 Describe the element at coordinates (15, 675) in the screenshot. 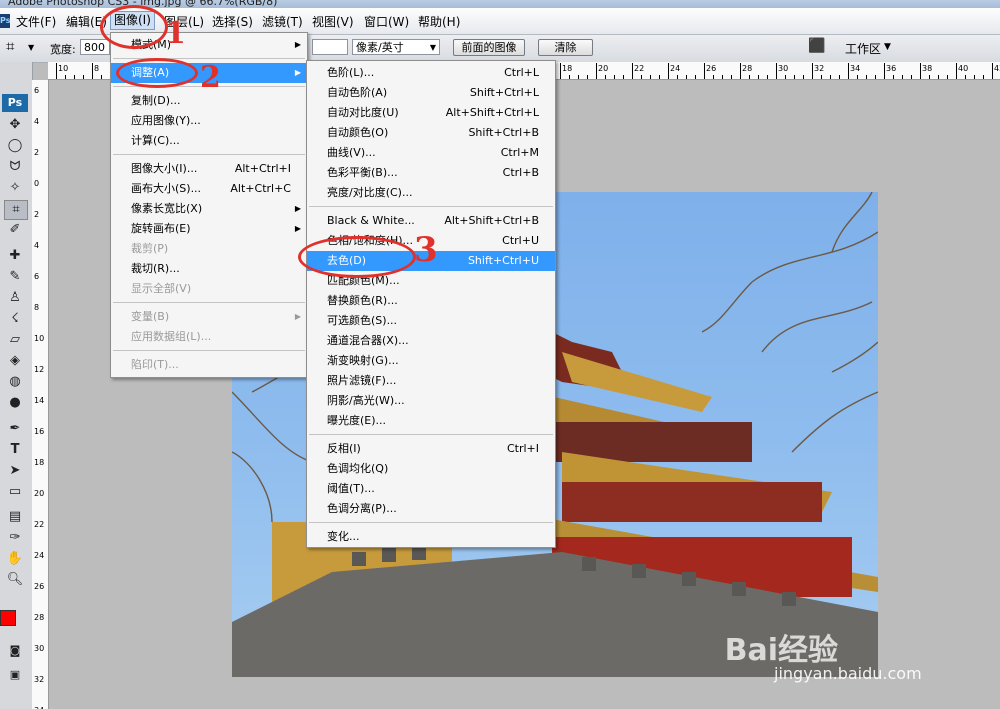

I see `screen-mode-icon: ▣` at that location.